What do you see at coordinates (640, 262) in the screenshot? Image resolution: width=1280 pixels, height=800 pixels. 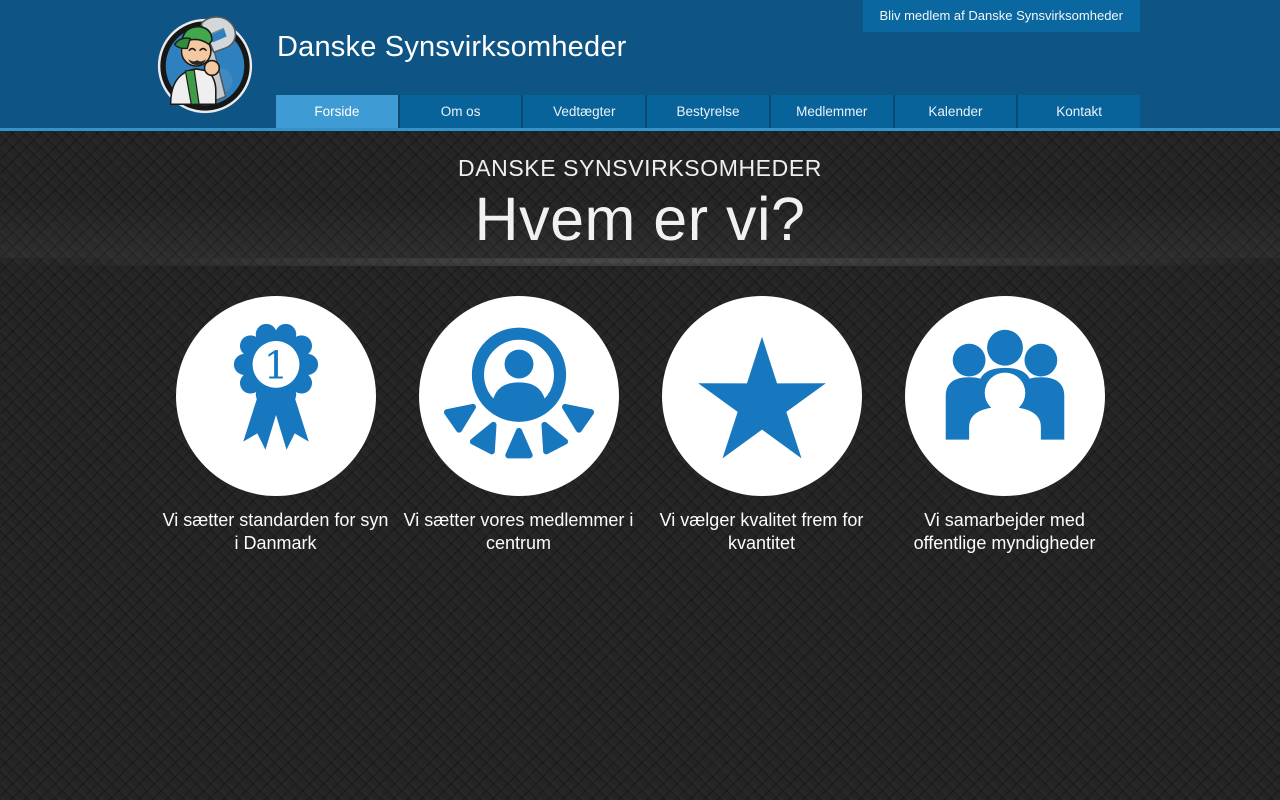 I see `hero-divider` at bounding box center [640, 262].